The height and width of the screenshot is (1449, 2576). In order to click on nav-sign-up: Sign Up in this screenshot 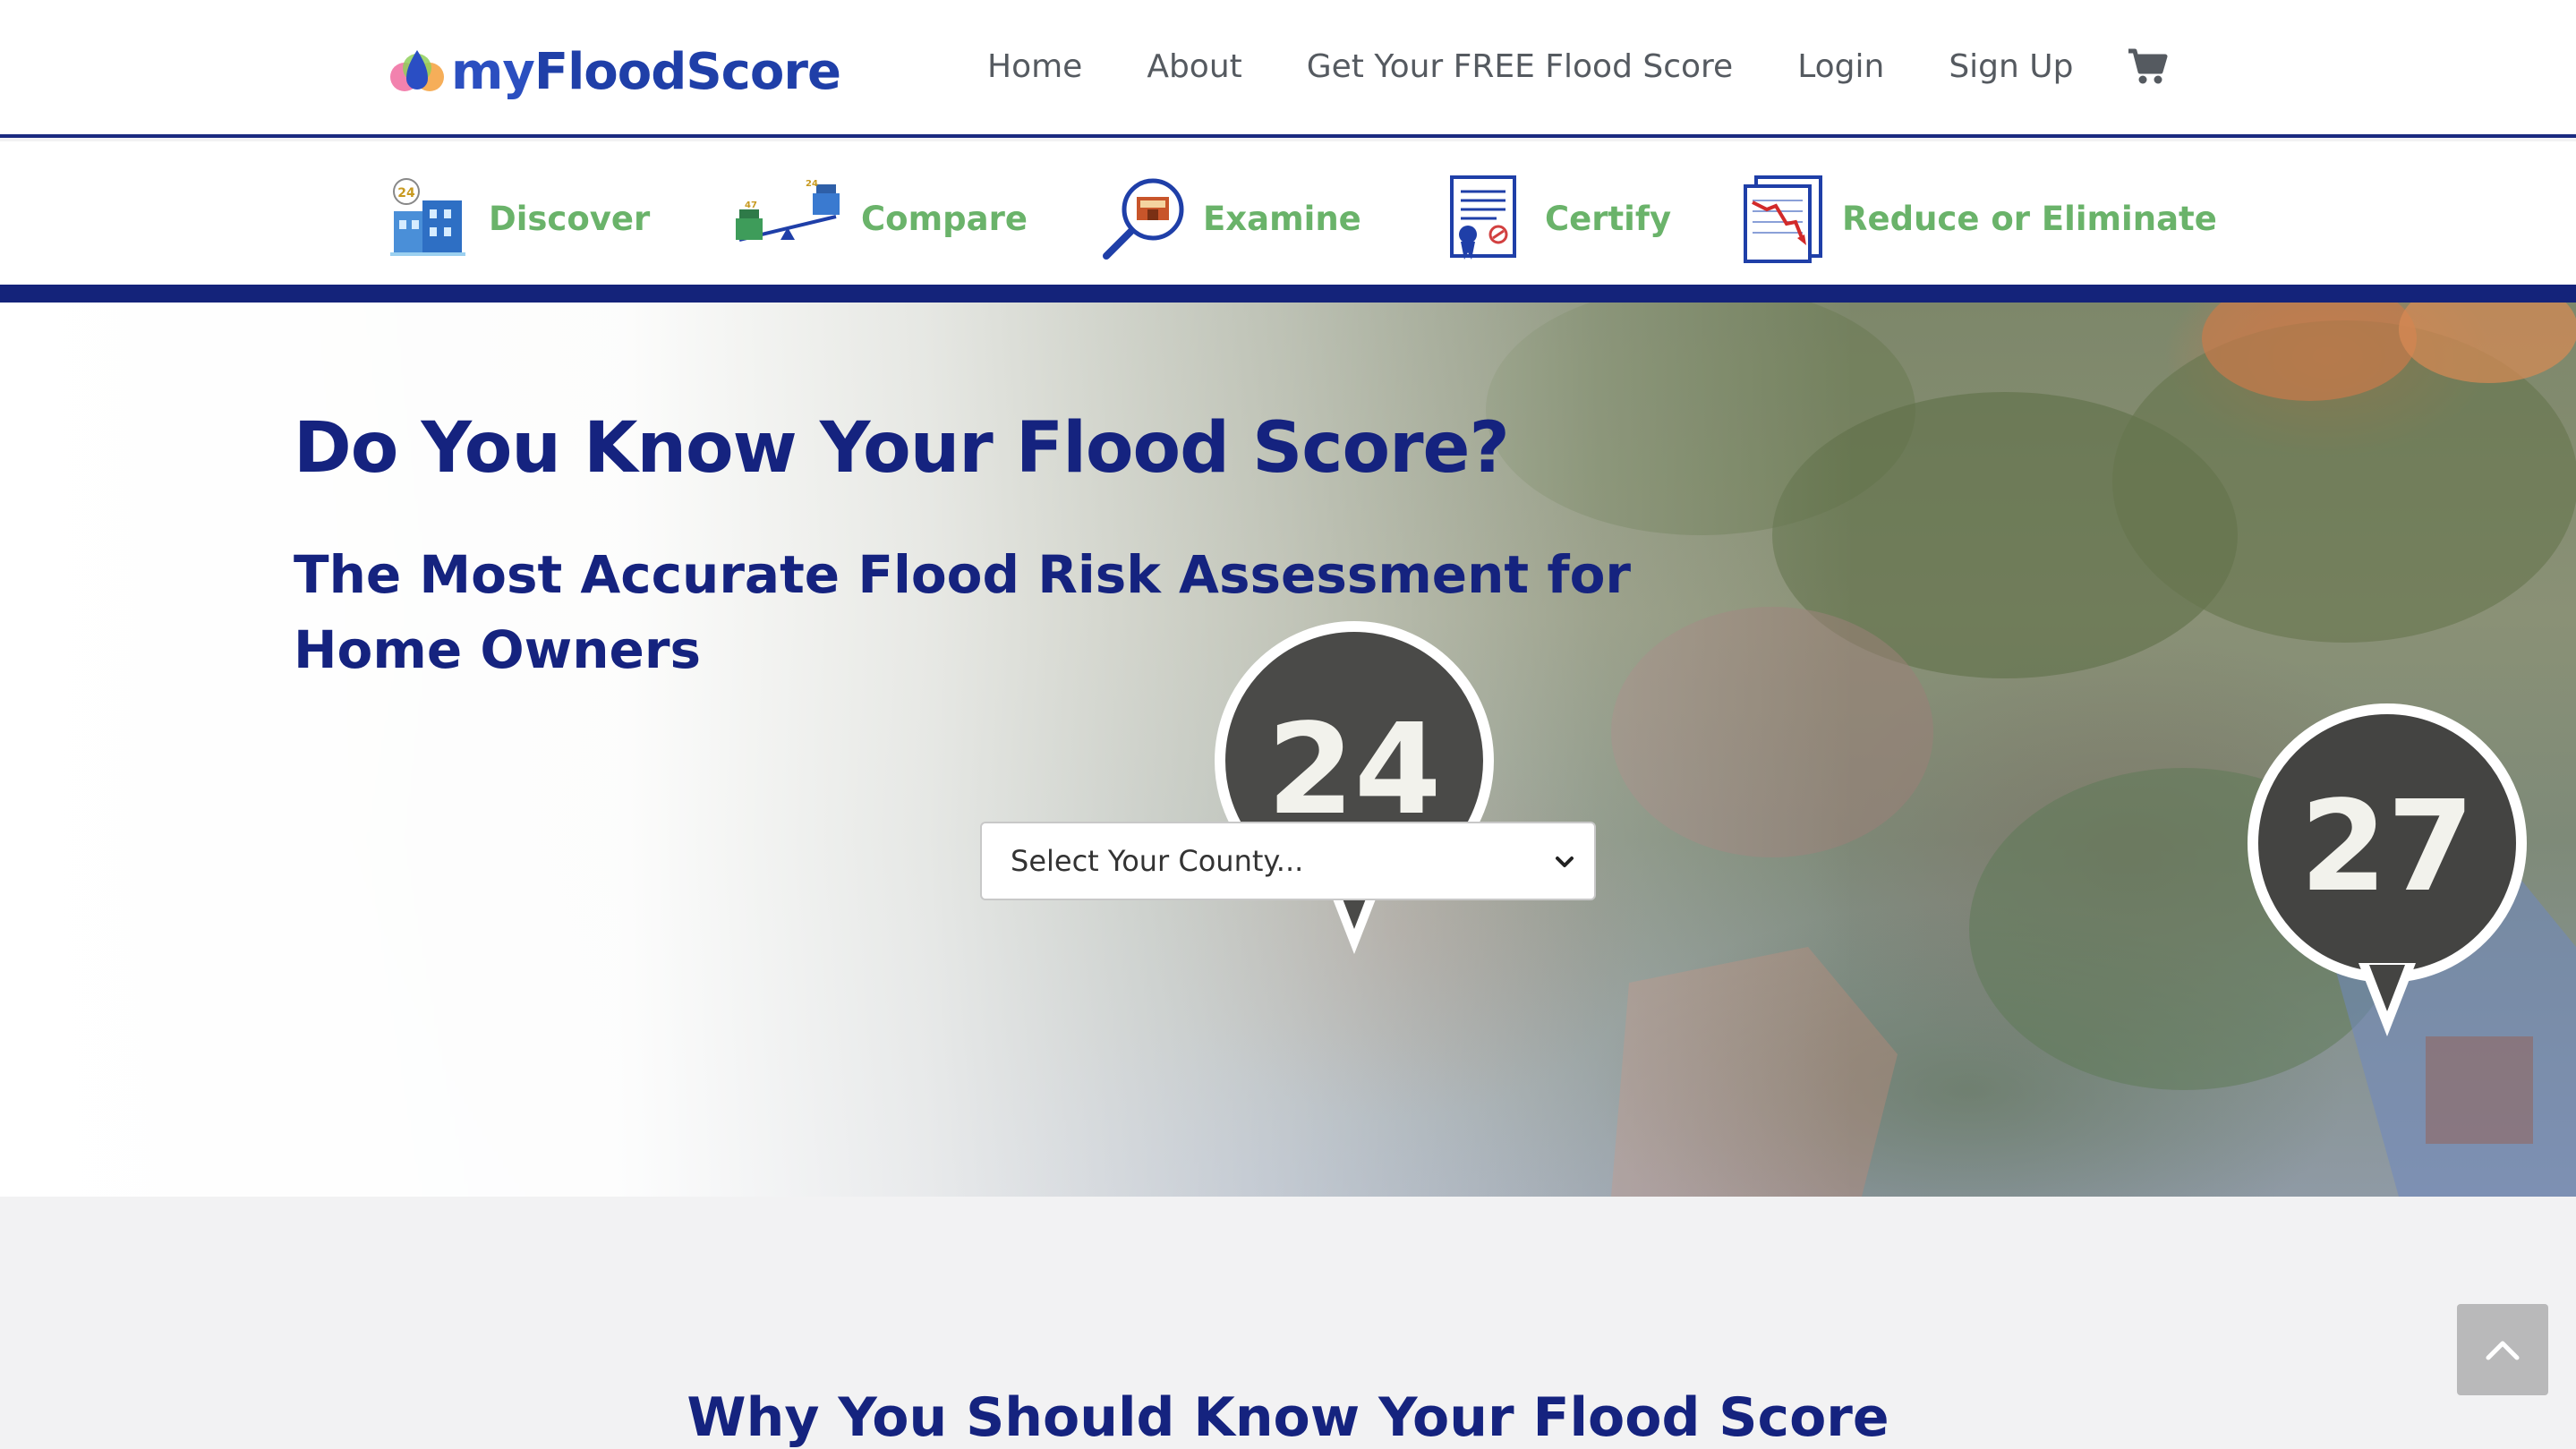, I will do `click(2011, 66)`.